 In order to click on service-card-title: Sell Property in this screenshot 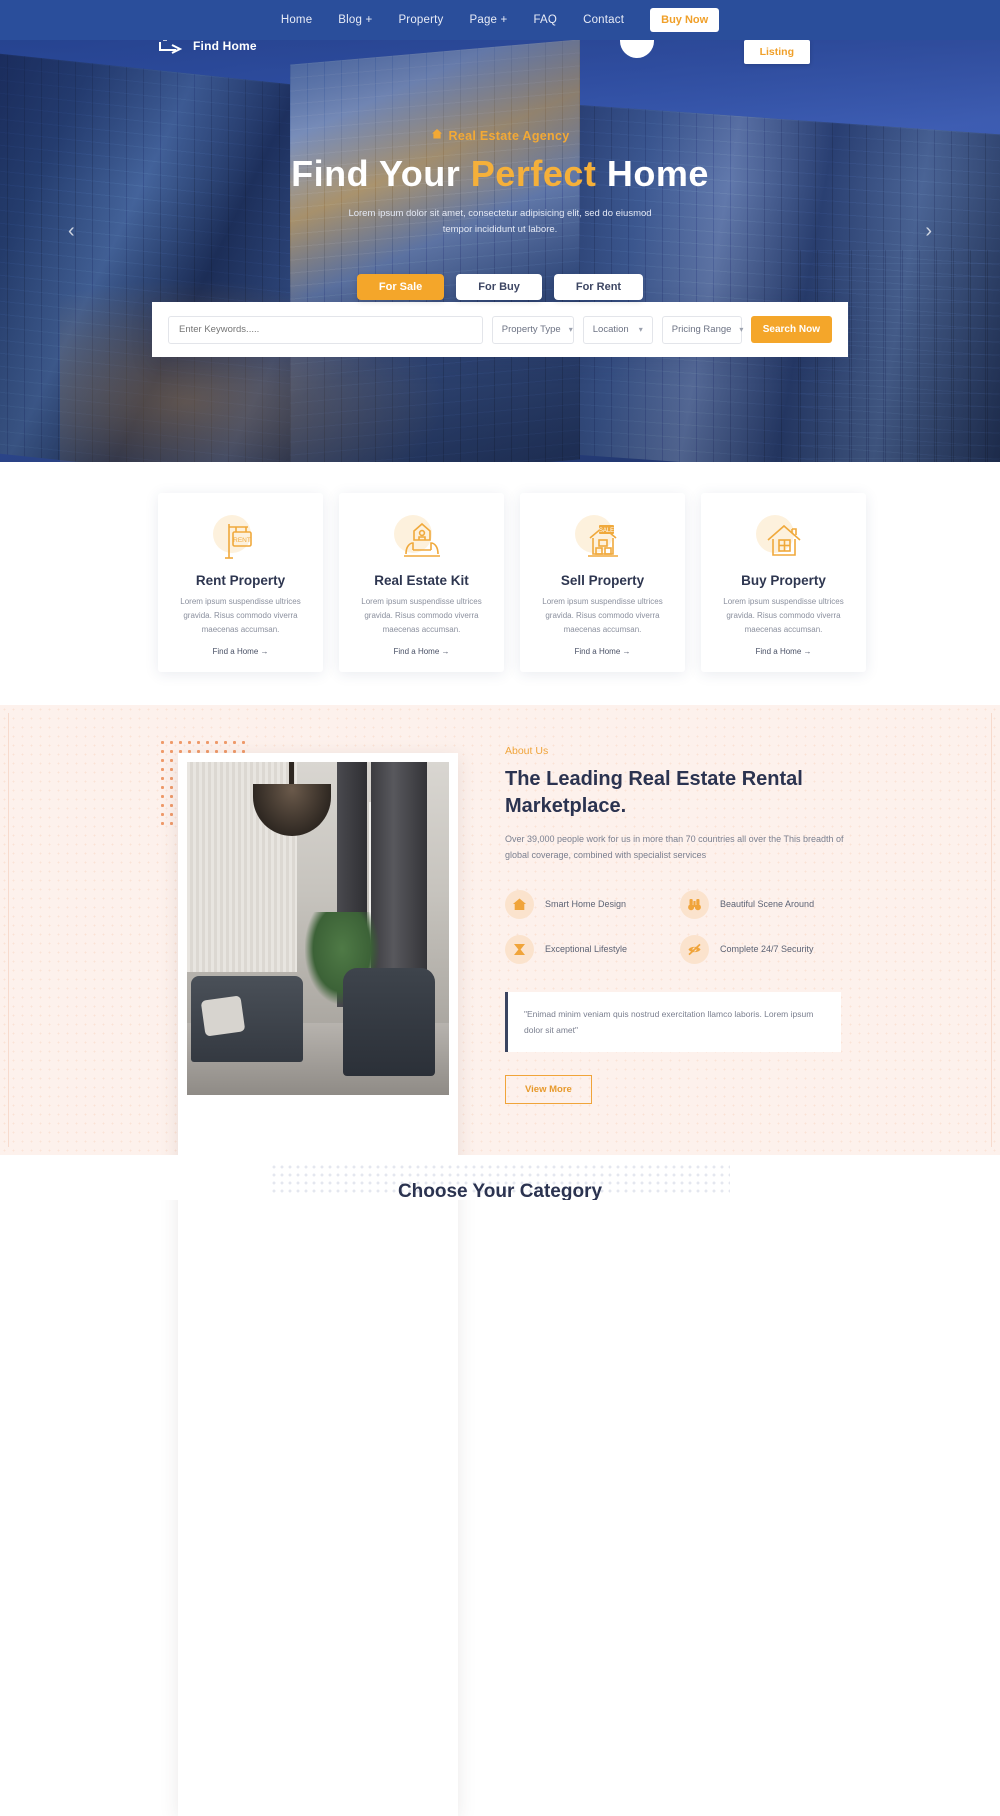, I will do `click(602, 580)`.